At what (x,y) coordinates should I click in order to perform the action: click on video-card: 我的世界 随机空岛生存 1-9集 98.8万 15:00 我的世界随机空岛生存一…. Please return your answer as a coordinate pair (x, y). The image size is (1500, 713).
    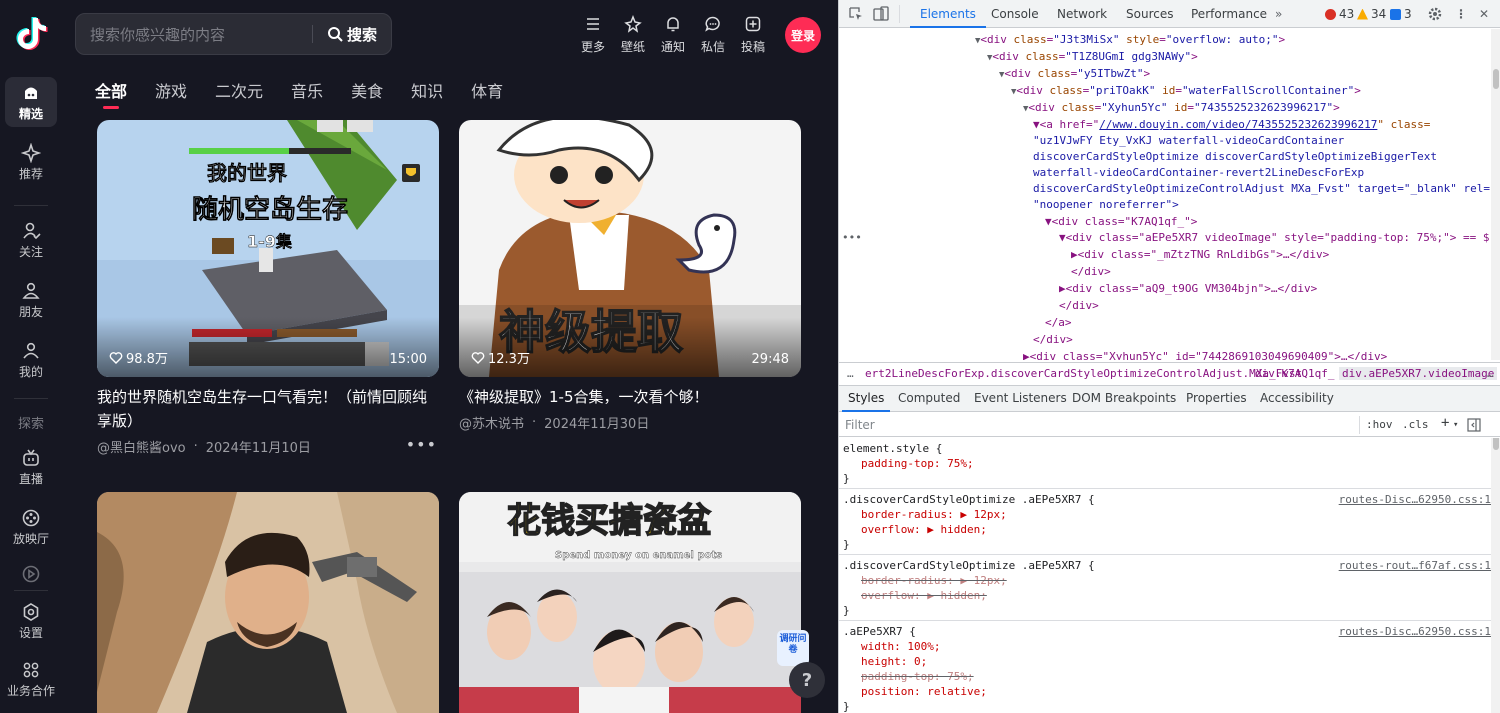
    Looking at the image, I should click on (268, 288).